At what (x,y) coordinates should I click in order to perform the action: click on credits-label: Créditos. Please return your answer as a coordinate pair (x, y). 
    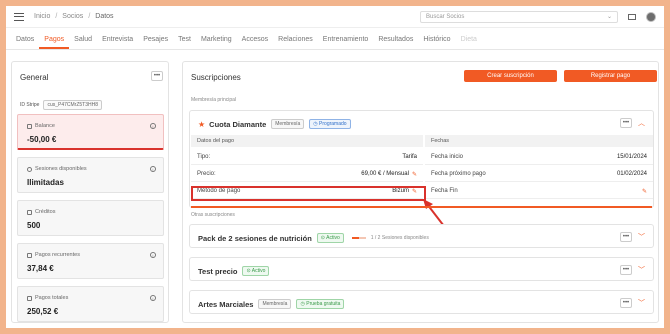
    Looking at the image, I should click on (41, 212).